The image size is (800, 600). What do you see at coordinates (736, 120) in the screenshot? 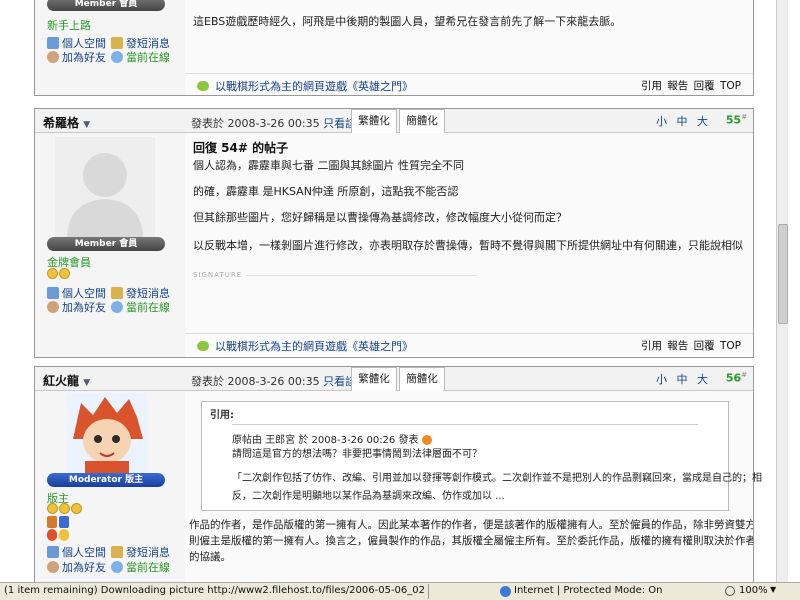
I see `floor-number: 55#` at bounding box center [736, 120].